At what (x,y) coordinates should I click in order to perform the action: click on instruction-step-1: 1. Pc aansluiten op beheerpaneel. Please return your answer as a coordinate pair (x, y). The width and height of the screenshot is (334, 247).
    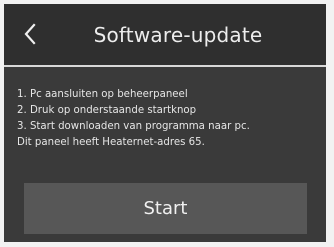
    Looking at the image, I should click on (102, 94).